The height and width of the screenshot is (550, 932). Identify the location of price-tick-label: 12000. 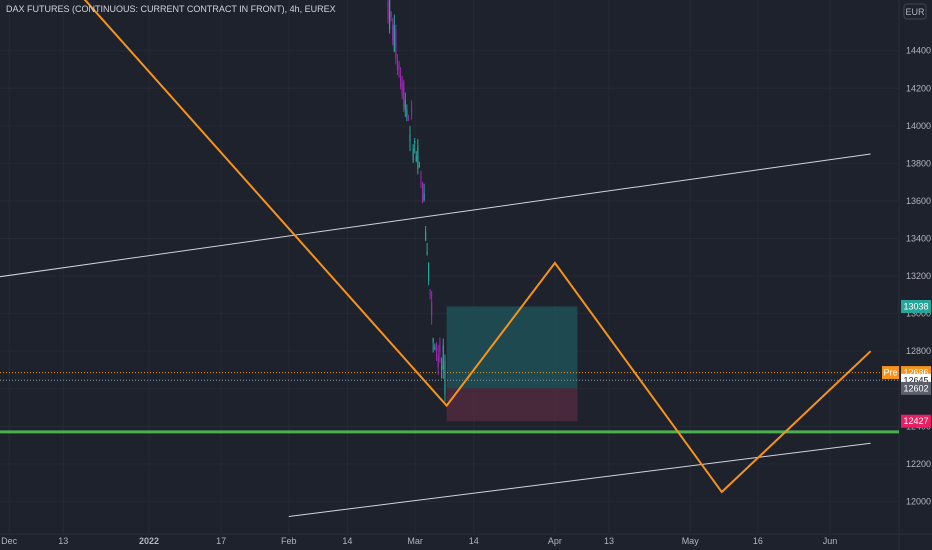
(918, 501).